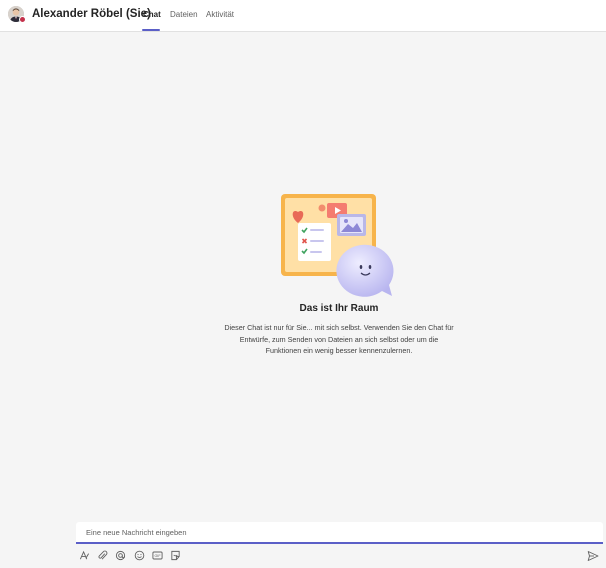 The height and width of the screenshot is (568, 606). I want to click on empty-state-title: Das ist Ihr Raum, so click(339, 308).